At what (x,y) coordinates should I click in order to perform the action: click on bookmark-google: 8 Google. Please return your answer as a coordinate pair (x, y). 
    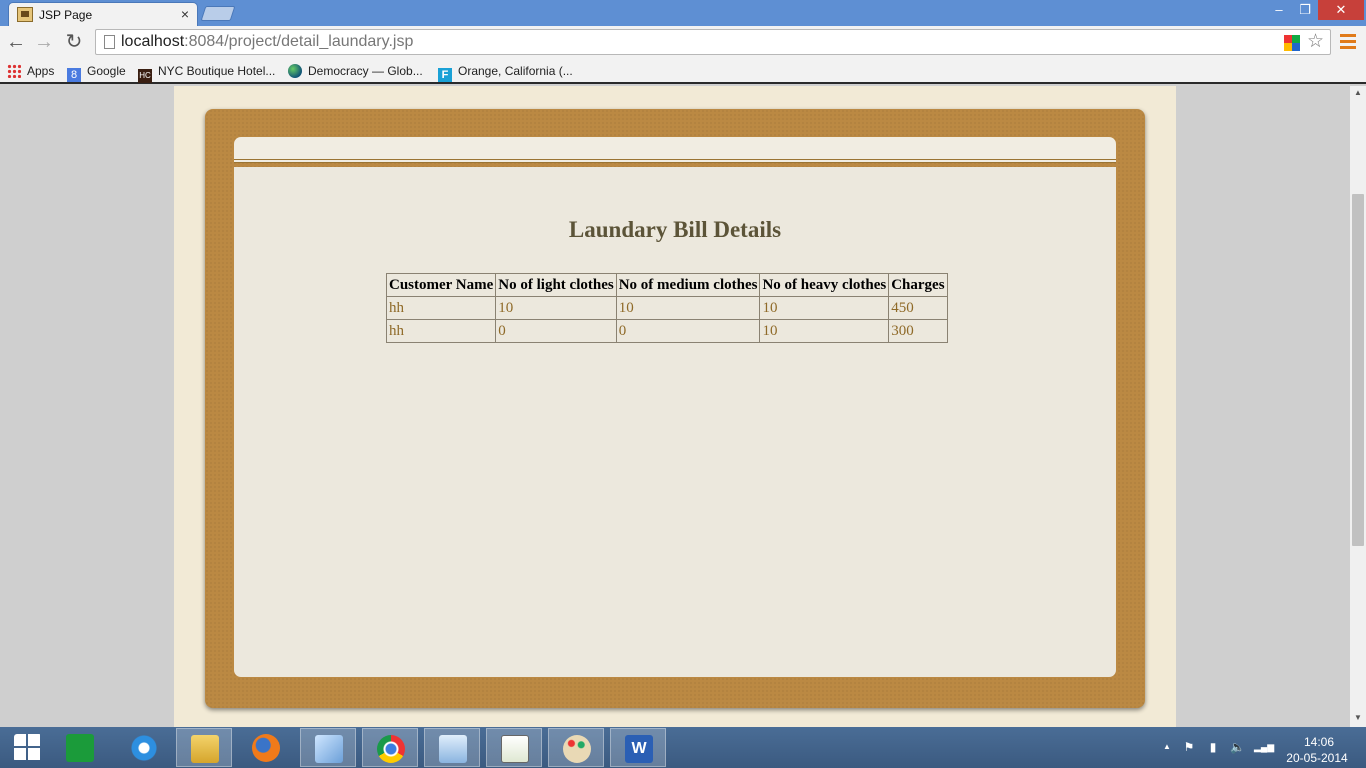
    Looking at the image, I should click on (96, 72).